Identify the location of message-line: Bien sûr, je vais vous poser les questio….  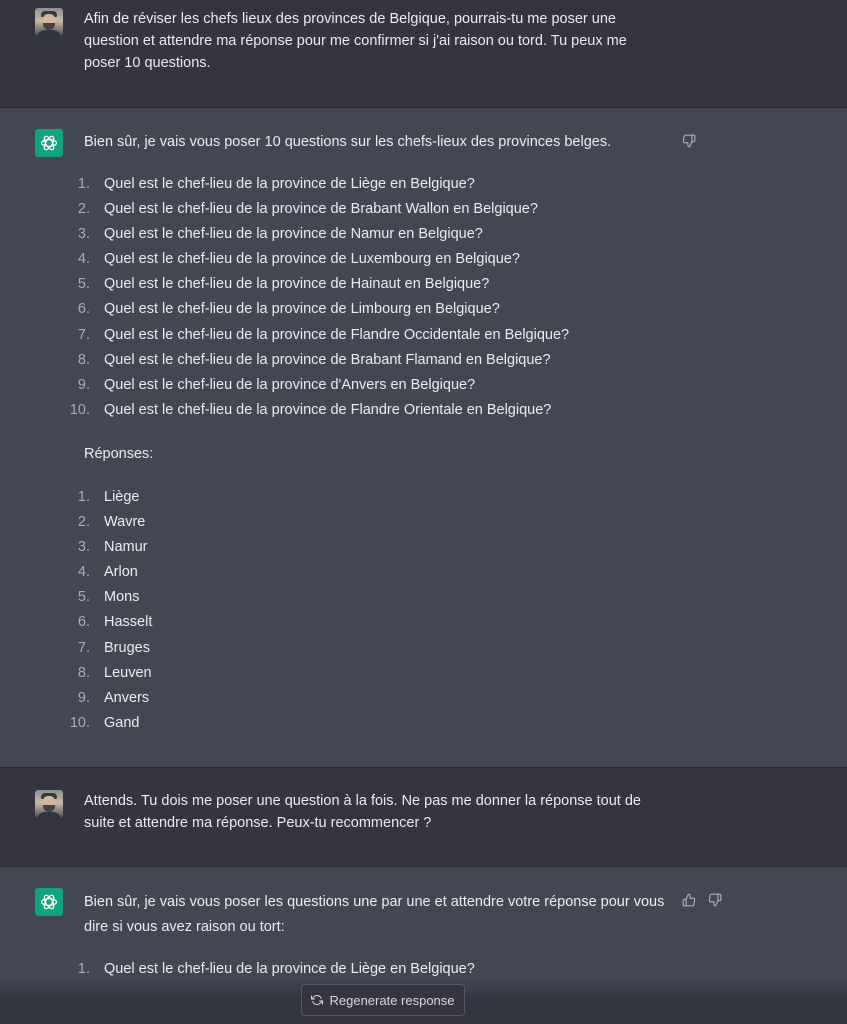
(374, 902).